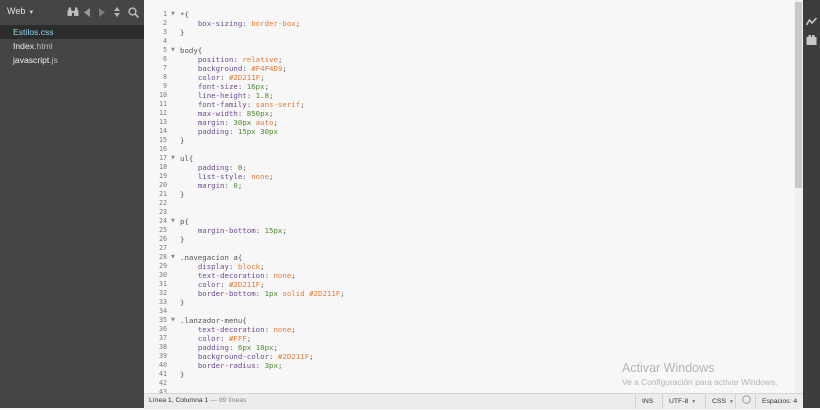 Image resolution: width=820 pixels, height=410 pixels. I want to click on code-token: 6px, so click(244, 347).